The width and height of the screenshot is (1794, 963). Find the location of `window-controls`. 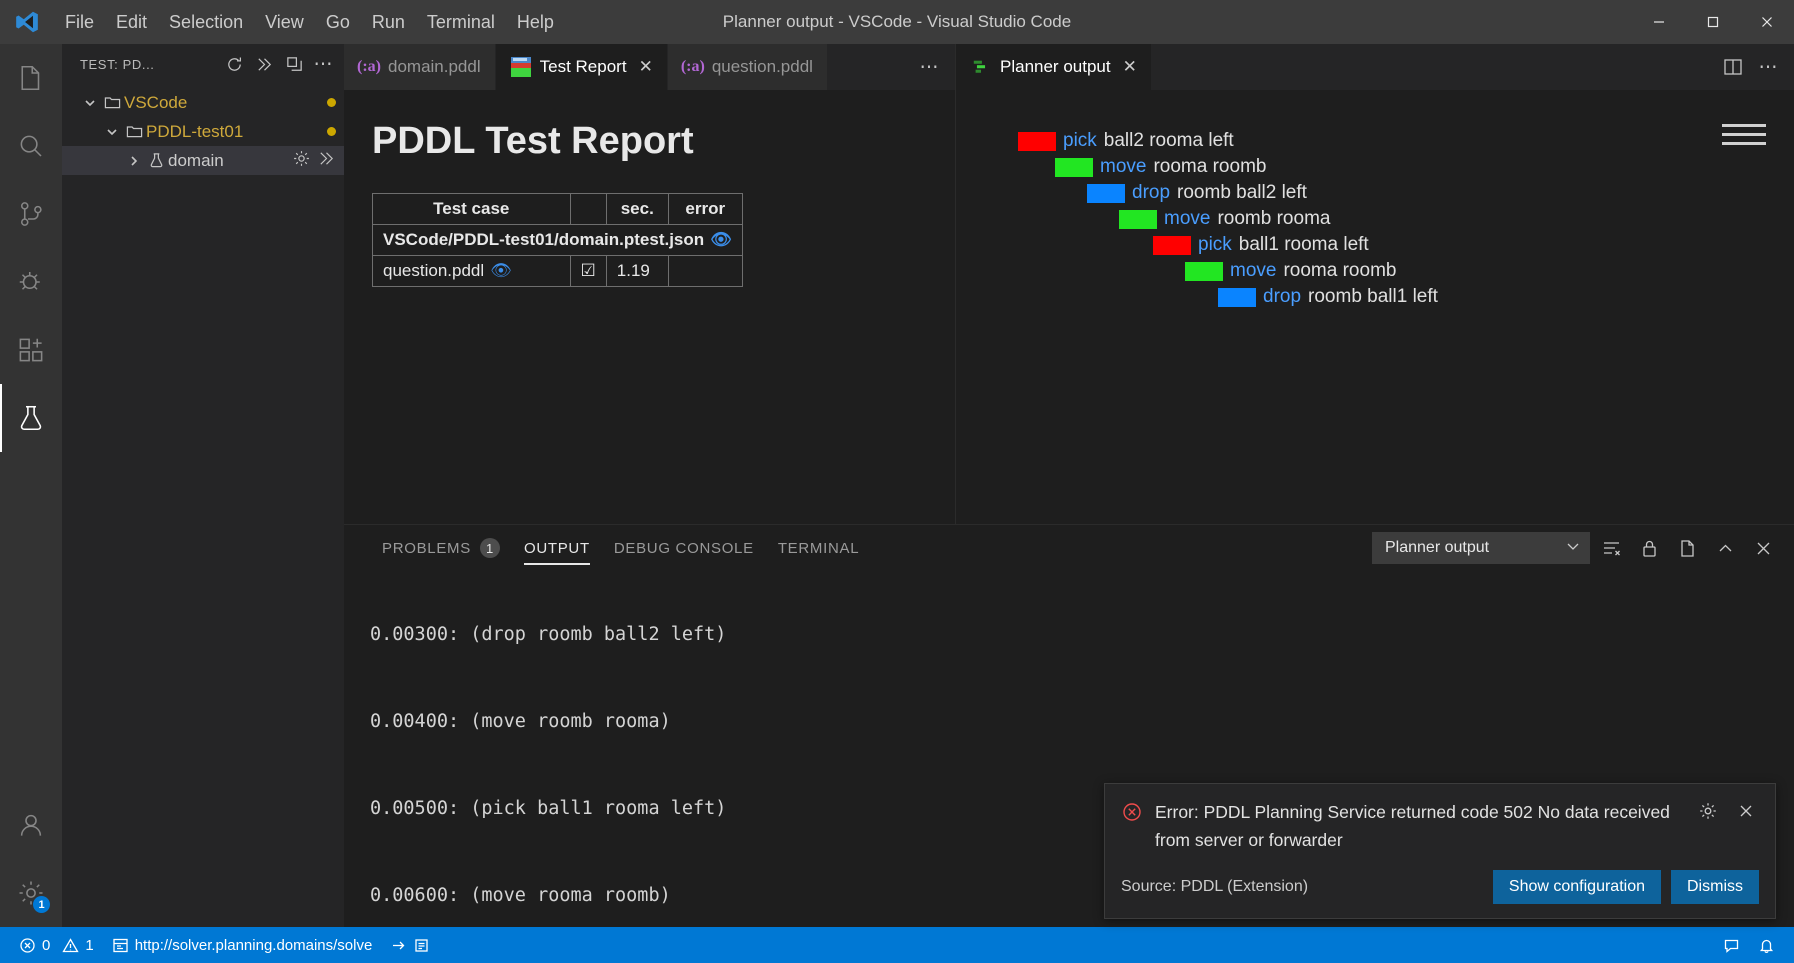

window-controls is located at coordinates (1713, 22).